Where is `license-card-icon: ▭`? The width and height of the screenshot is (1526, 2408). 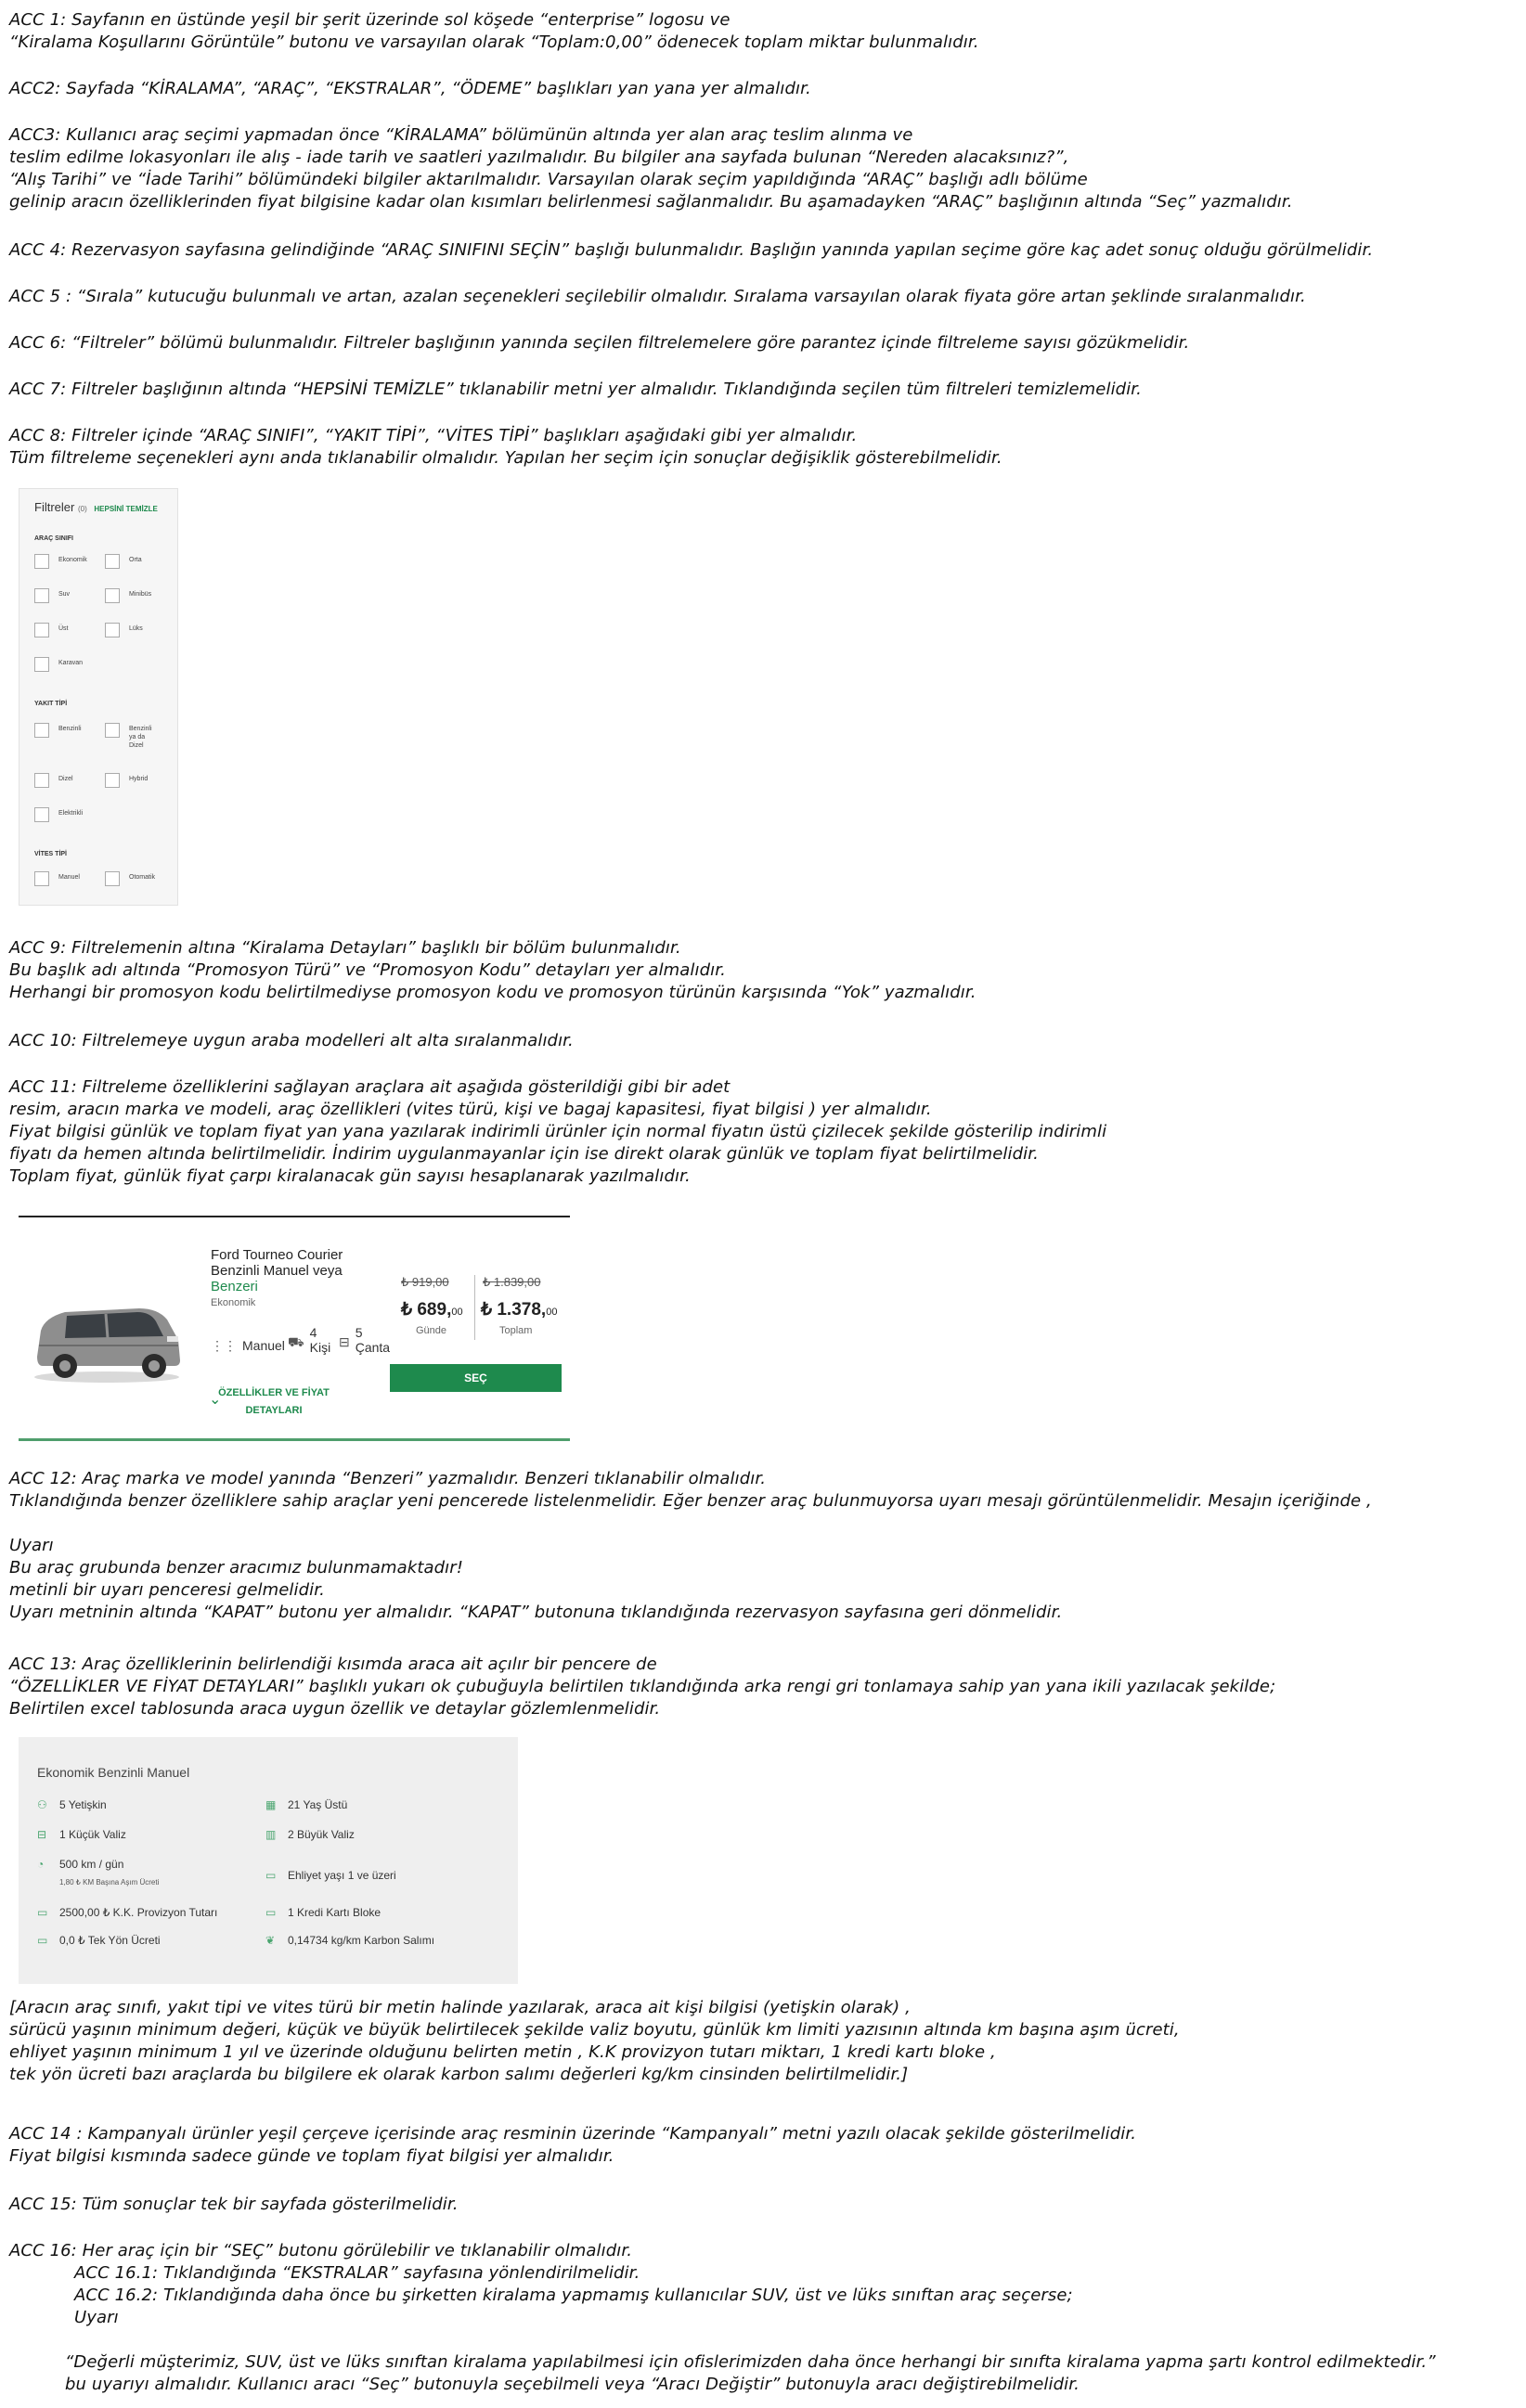 license-card-icon: ▭ is located at coordinates (271, 1876).